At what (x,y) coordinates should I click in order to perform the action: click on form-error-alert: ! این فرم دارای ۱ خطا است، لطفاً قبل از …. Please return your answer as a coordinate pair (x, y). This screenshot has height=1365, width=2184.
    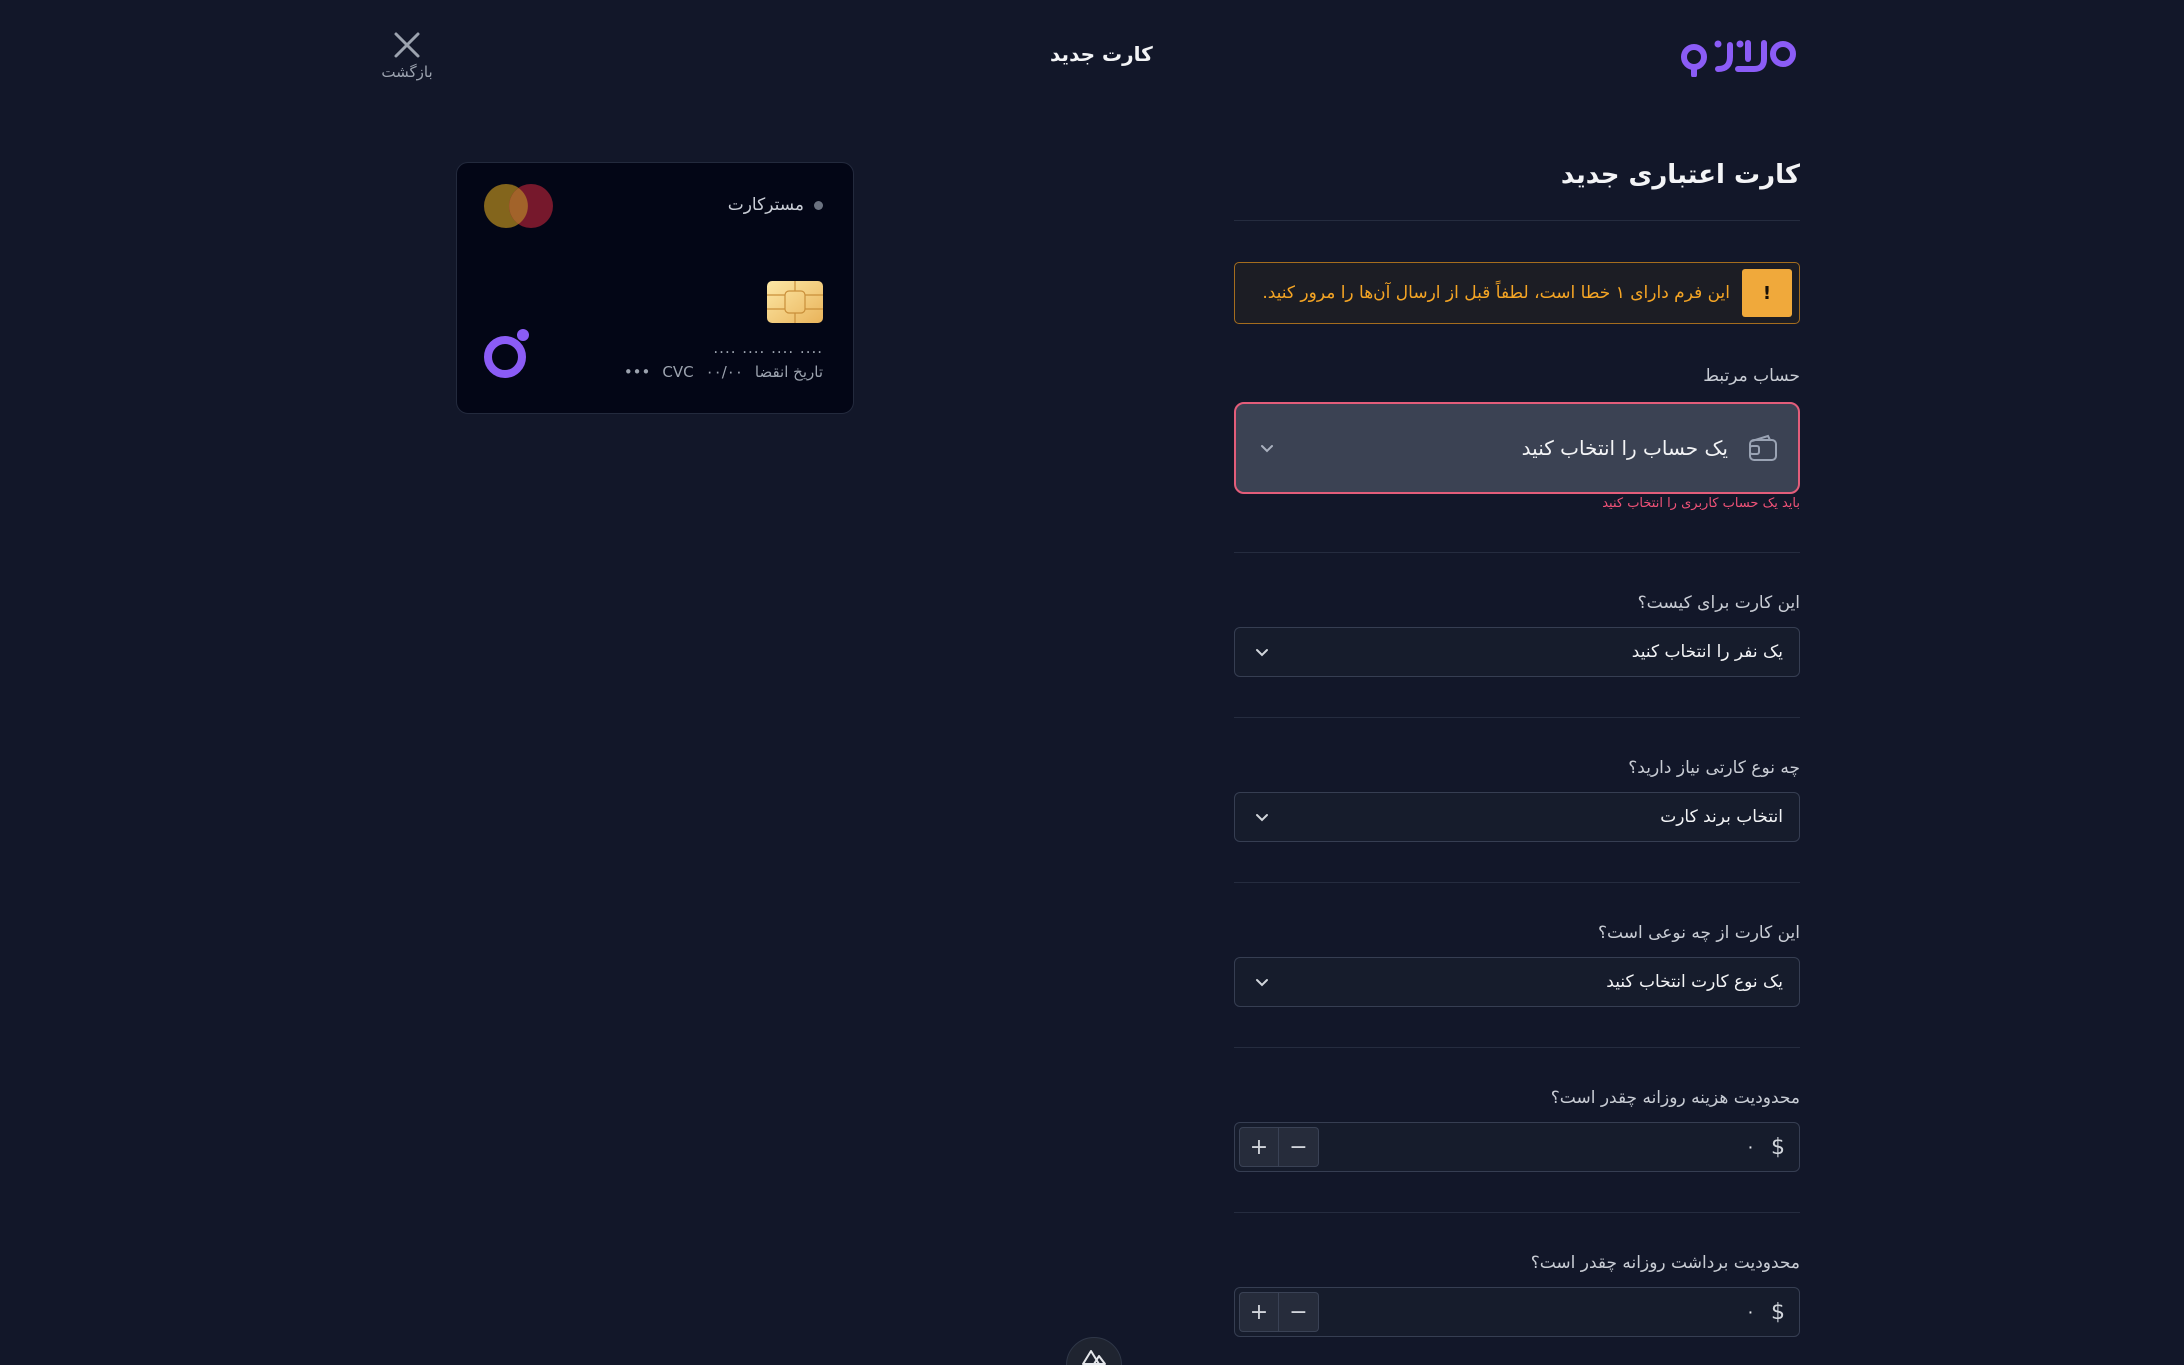
    Looking at the image, I should click on (1517, 293).